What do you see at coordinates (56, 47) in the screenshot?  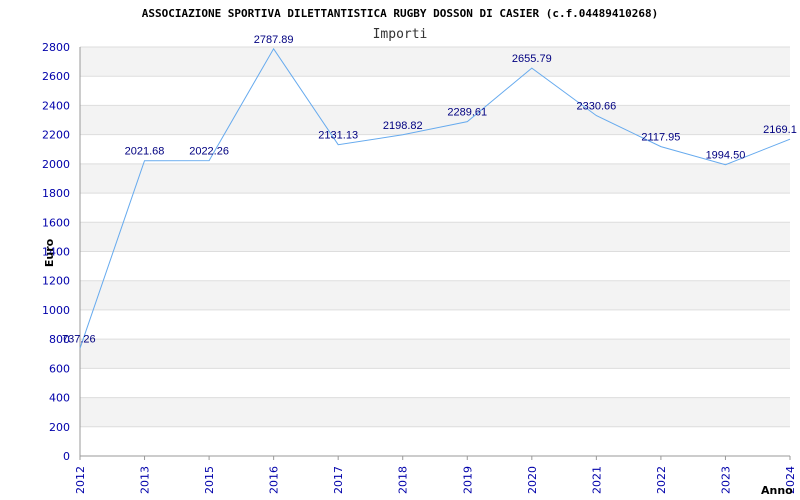 I see `y-tick-label: 2800` at bounding box center [56, 47].